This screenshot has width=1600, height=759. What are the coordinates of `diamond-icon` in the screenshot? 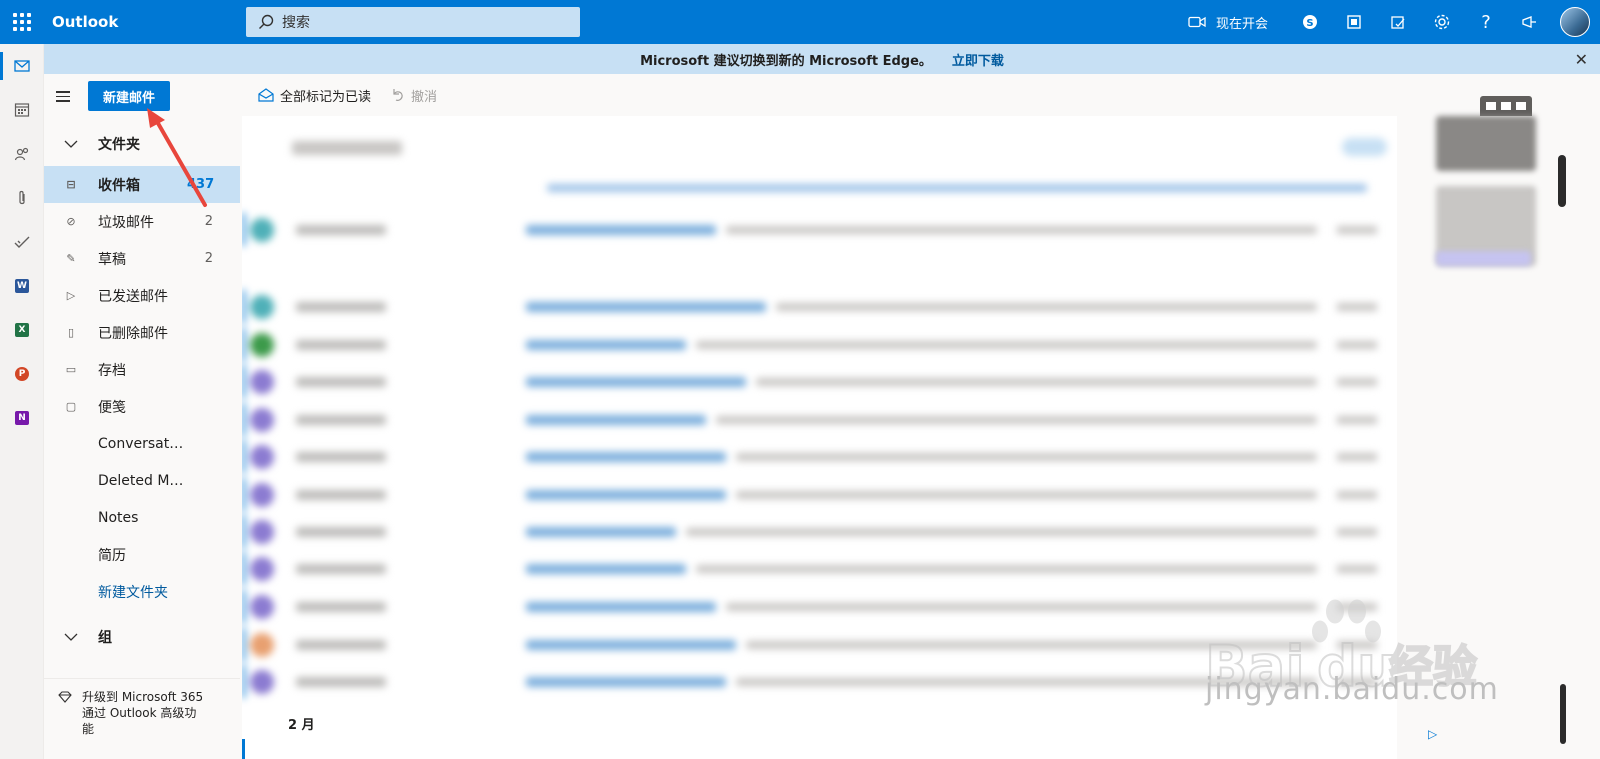 It's located at (65, 697).